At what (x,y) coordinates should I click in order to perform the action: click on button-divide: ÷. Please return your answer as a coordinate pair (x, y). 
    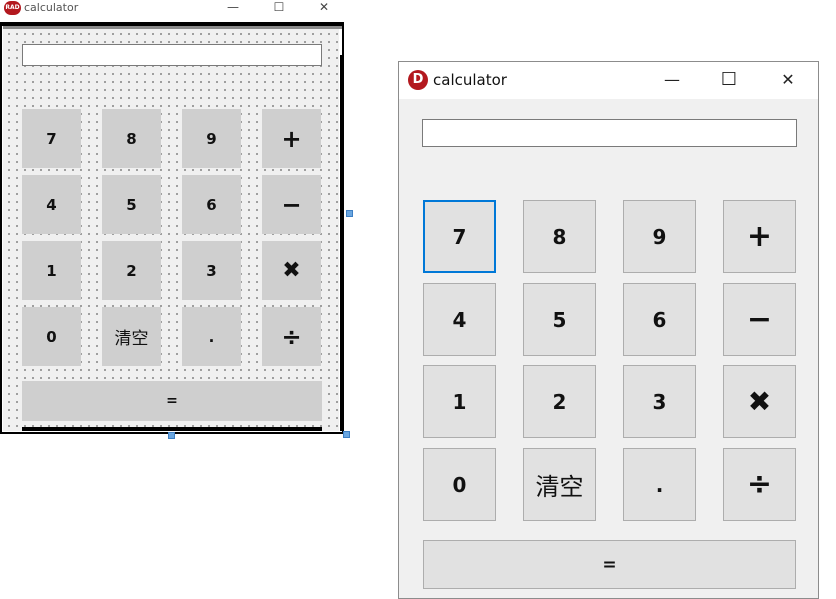
    Looking at the image, I should click on (759, 484).